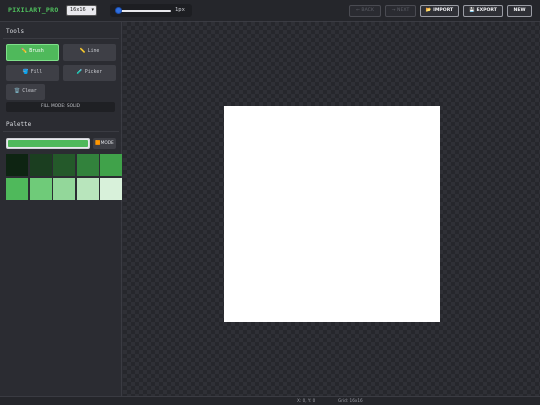 The width and height of the screenshot is (540, 405). Describe the element at coordinates (79, 72) in the screenshot. I see `picker-icon: 🧪` at that location.